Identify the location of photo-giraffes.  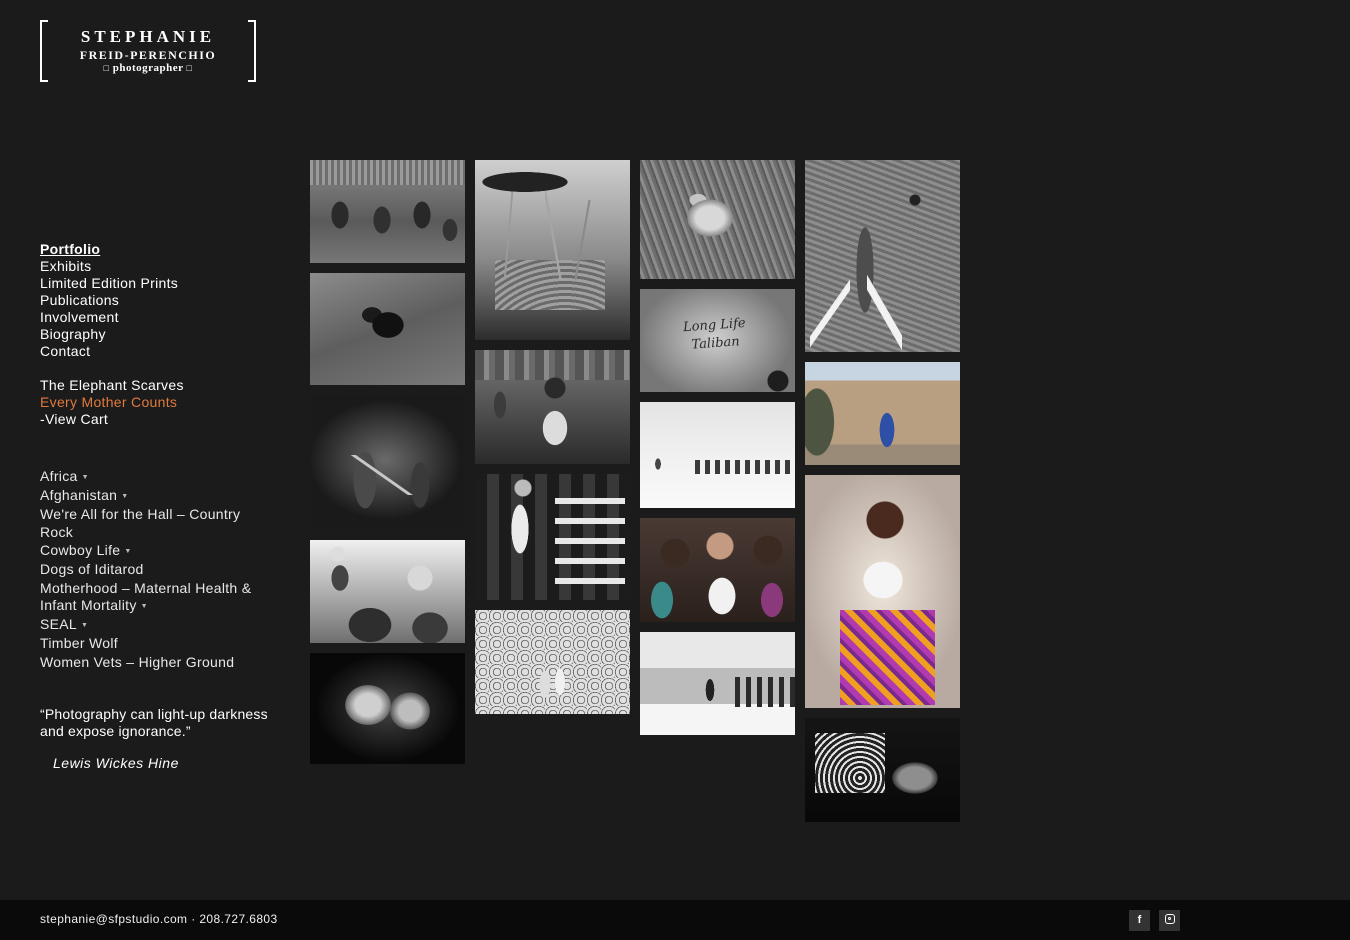
(552, 250).